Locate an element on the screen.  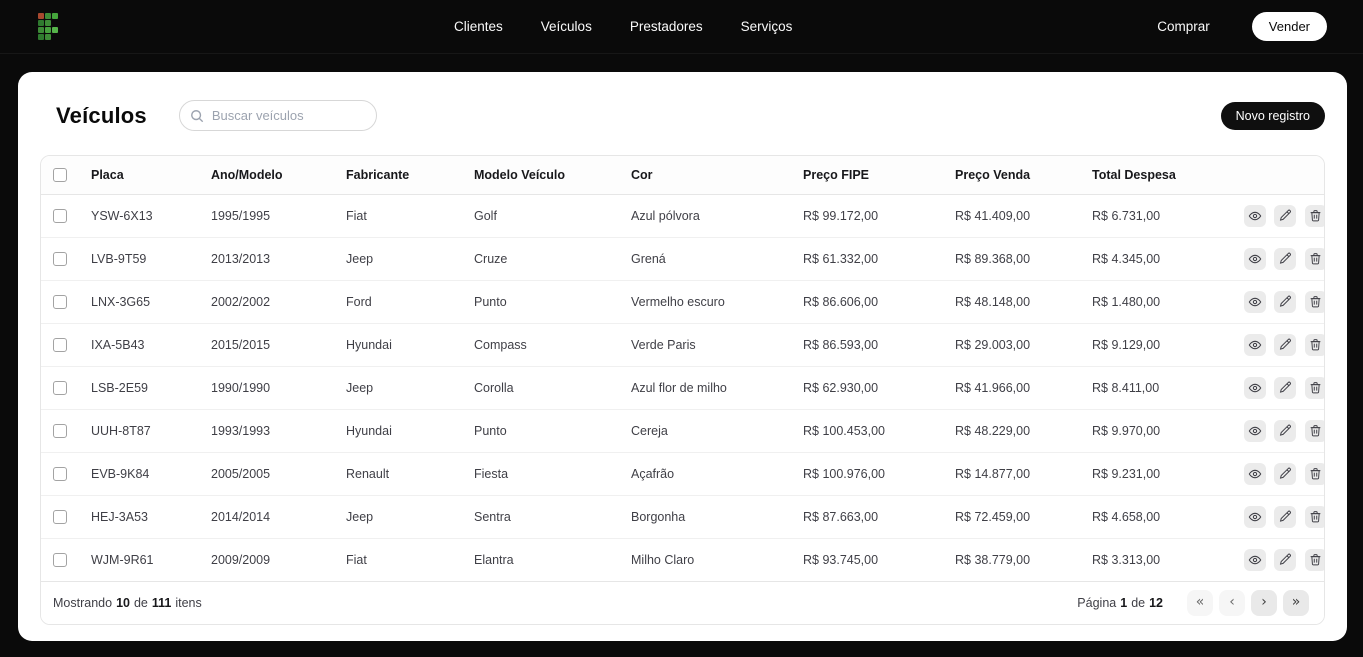
items-label: itens is located at coordinates (188, 602).